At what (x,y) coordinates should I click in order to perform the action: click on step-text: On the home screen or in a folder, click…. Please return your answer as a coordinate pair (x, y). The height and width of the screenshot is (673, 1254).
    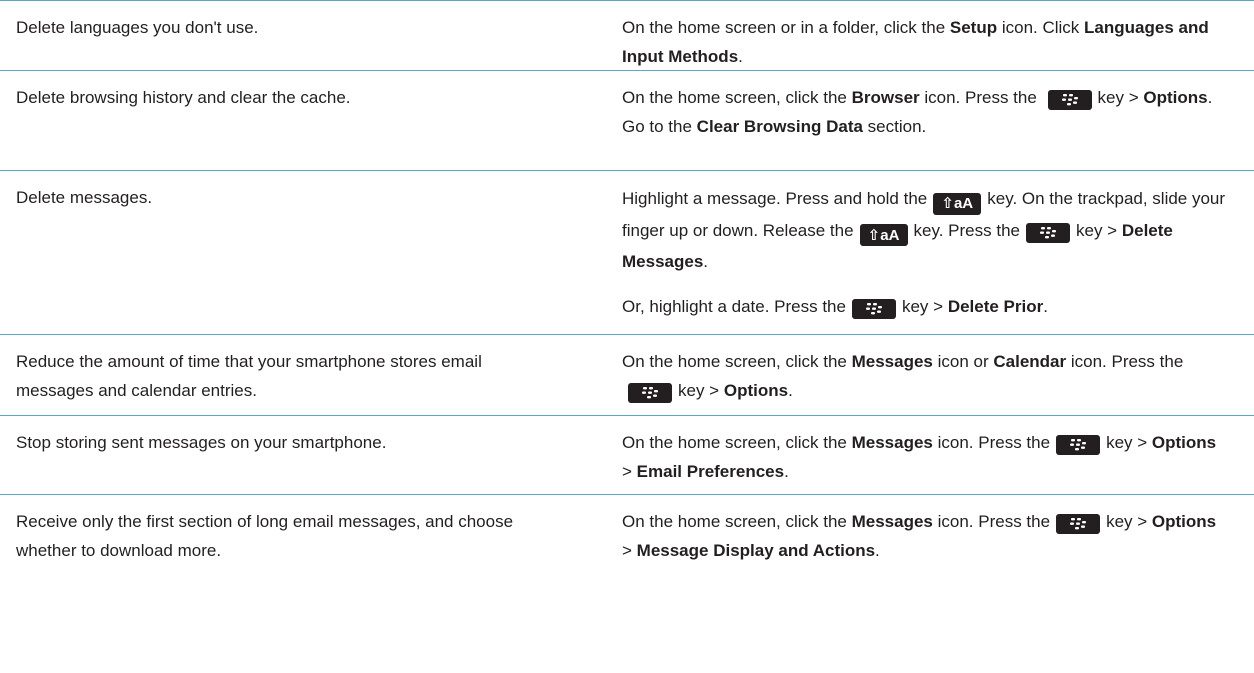
    Looking at the image, I should click on (786, 27).